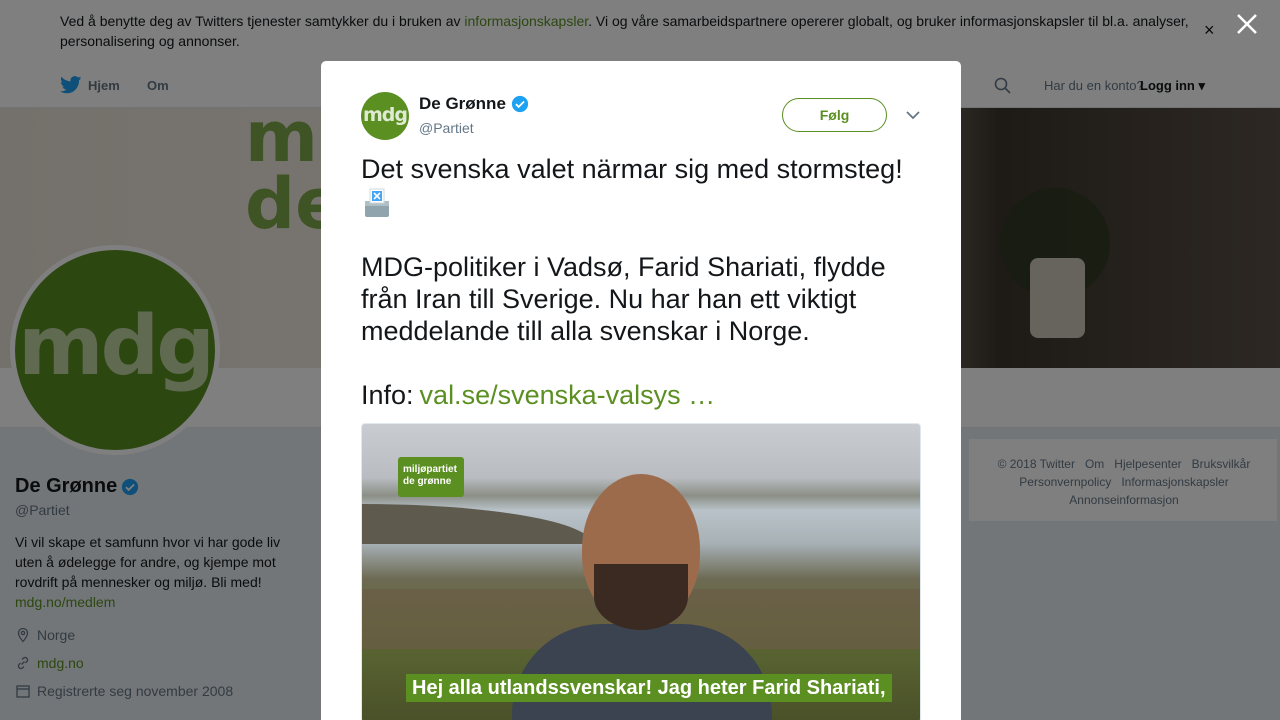 The width and height of the screenshot is (1280, 720). Describe the element at coordinates (387, 394) in the screenshot. I see `tweet-info-label: Info:` at that location.